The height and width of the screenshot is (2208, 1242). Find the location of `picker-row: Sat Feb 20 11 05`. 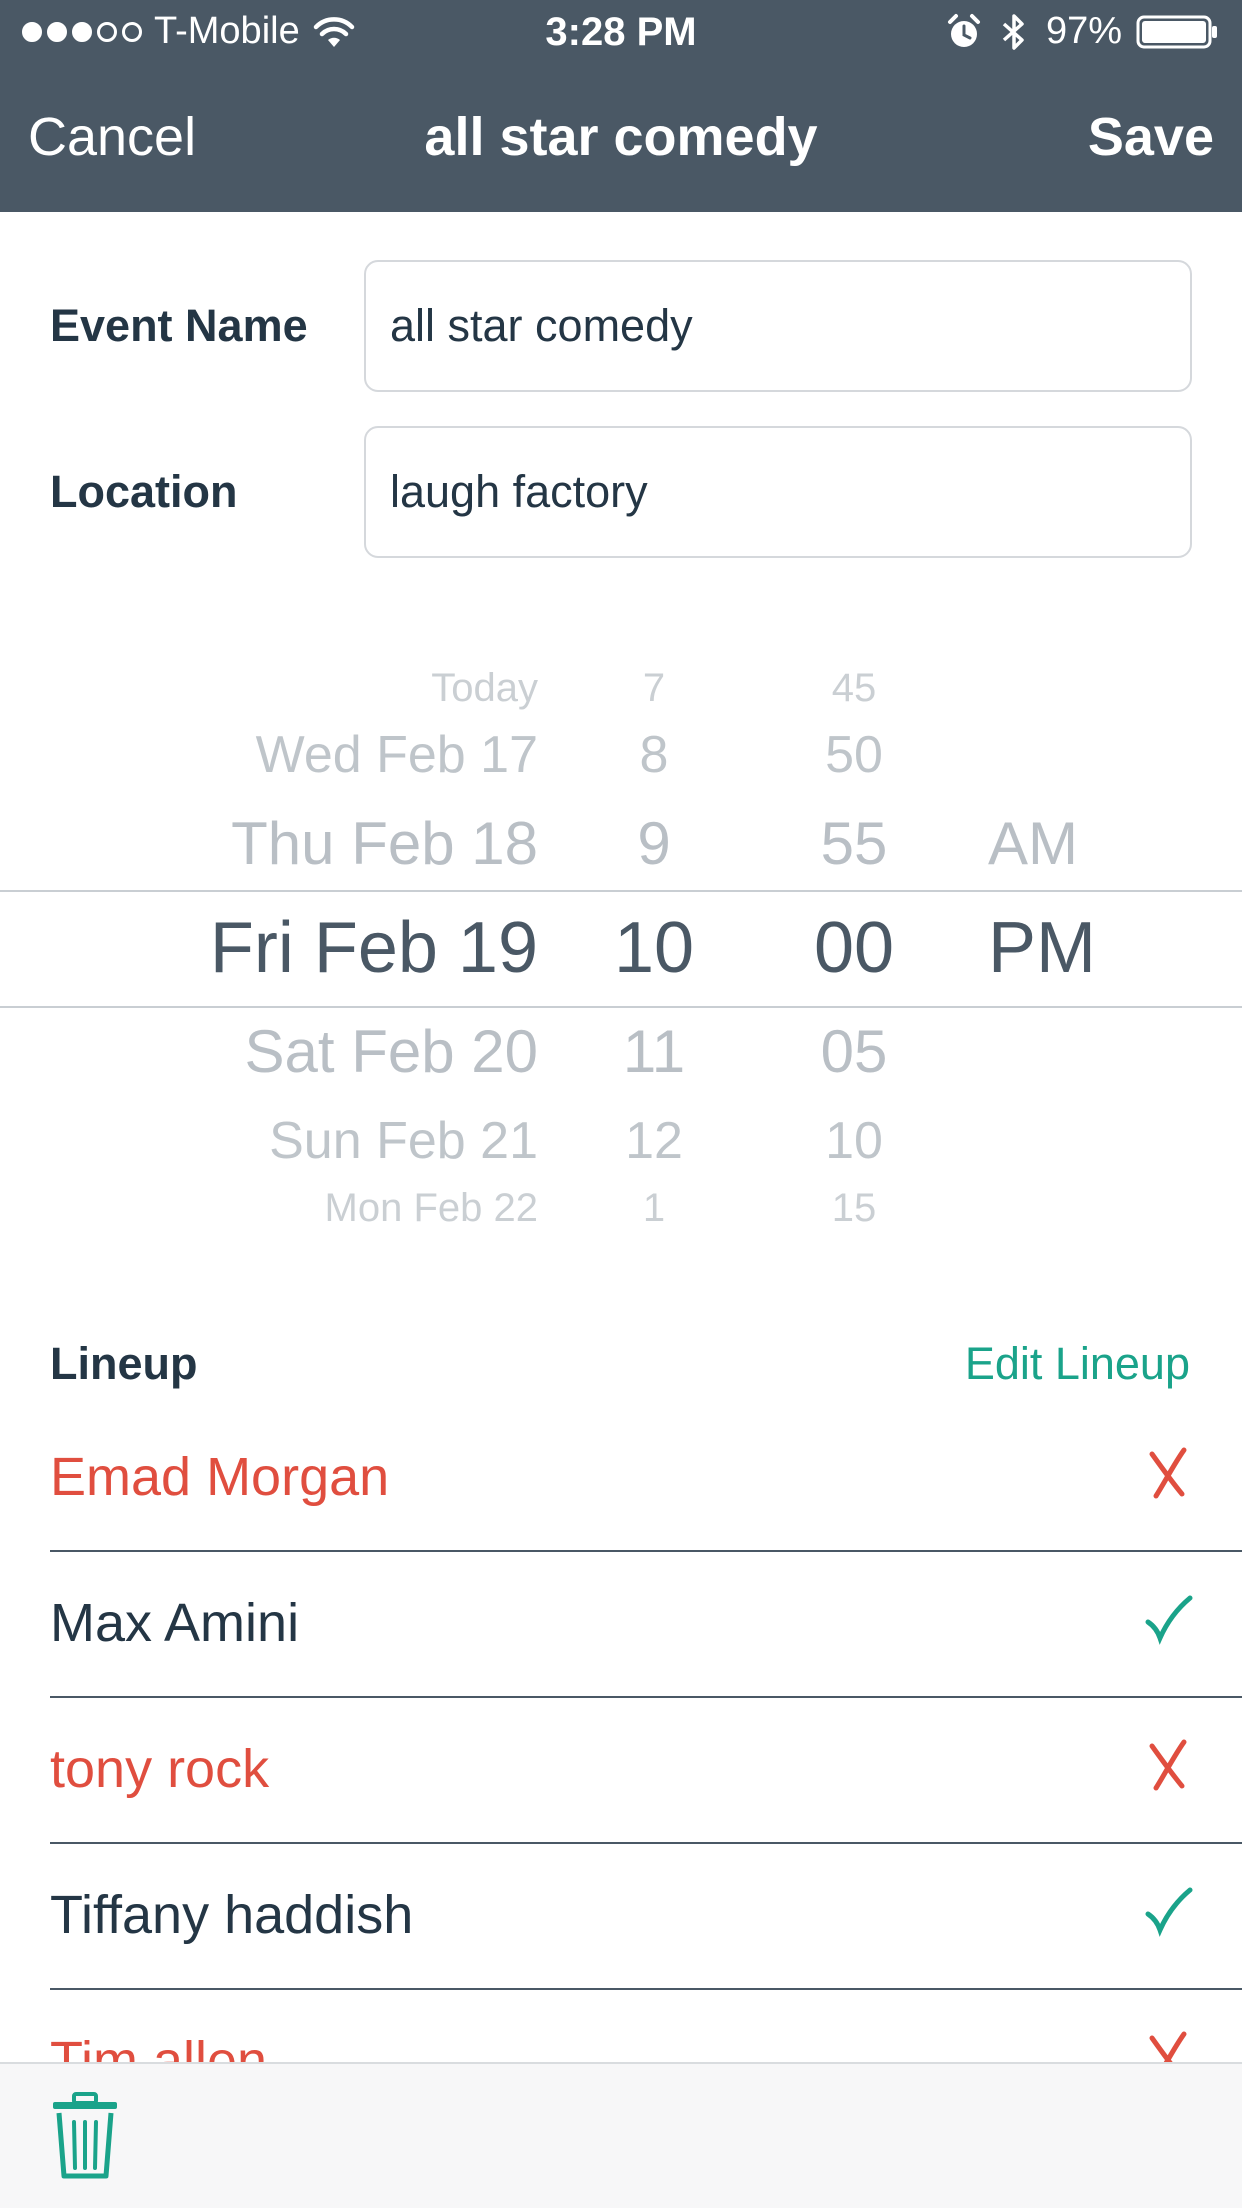

picker-row: Sat Feb 20 11 05 is located at coordinates (621, 1052).